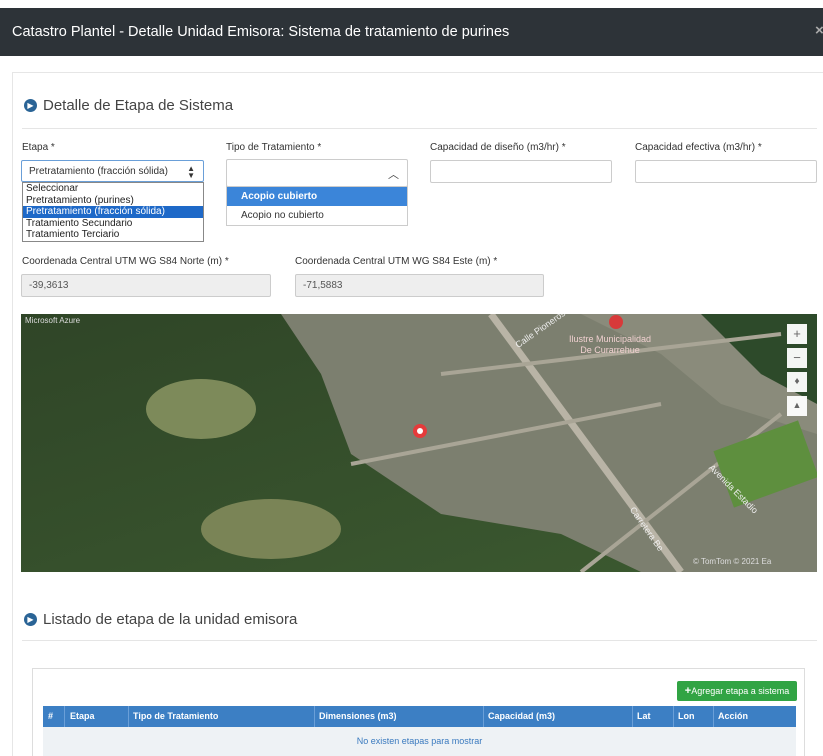  What do you see at coordinates (732, 561) in the screenshot?
I see `map-copyright: © TomTom © 2021 Ea` at bounding box center [732, 561].